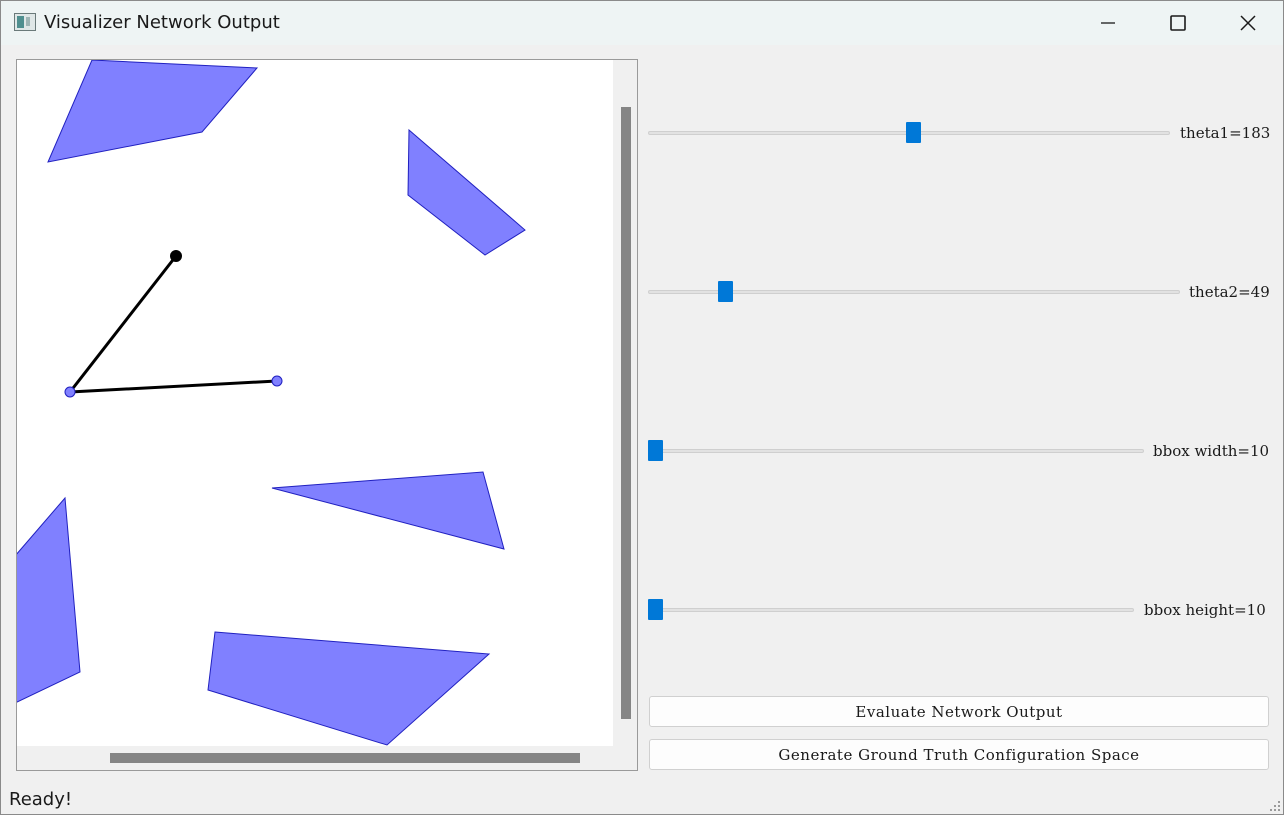  I want to click on theta1-label: theta1=183, so click(1225, 133).